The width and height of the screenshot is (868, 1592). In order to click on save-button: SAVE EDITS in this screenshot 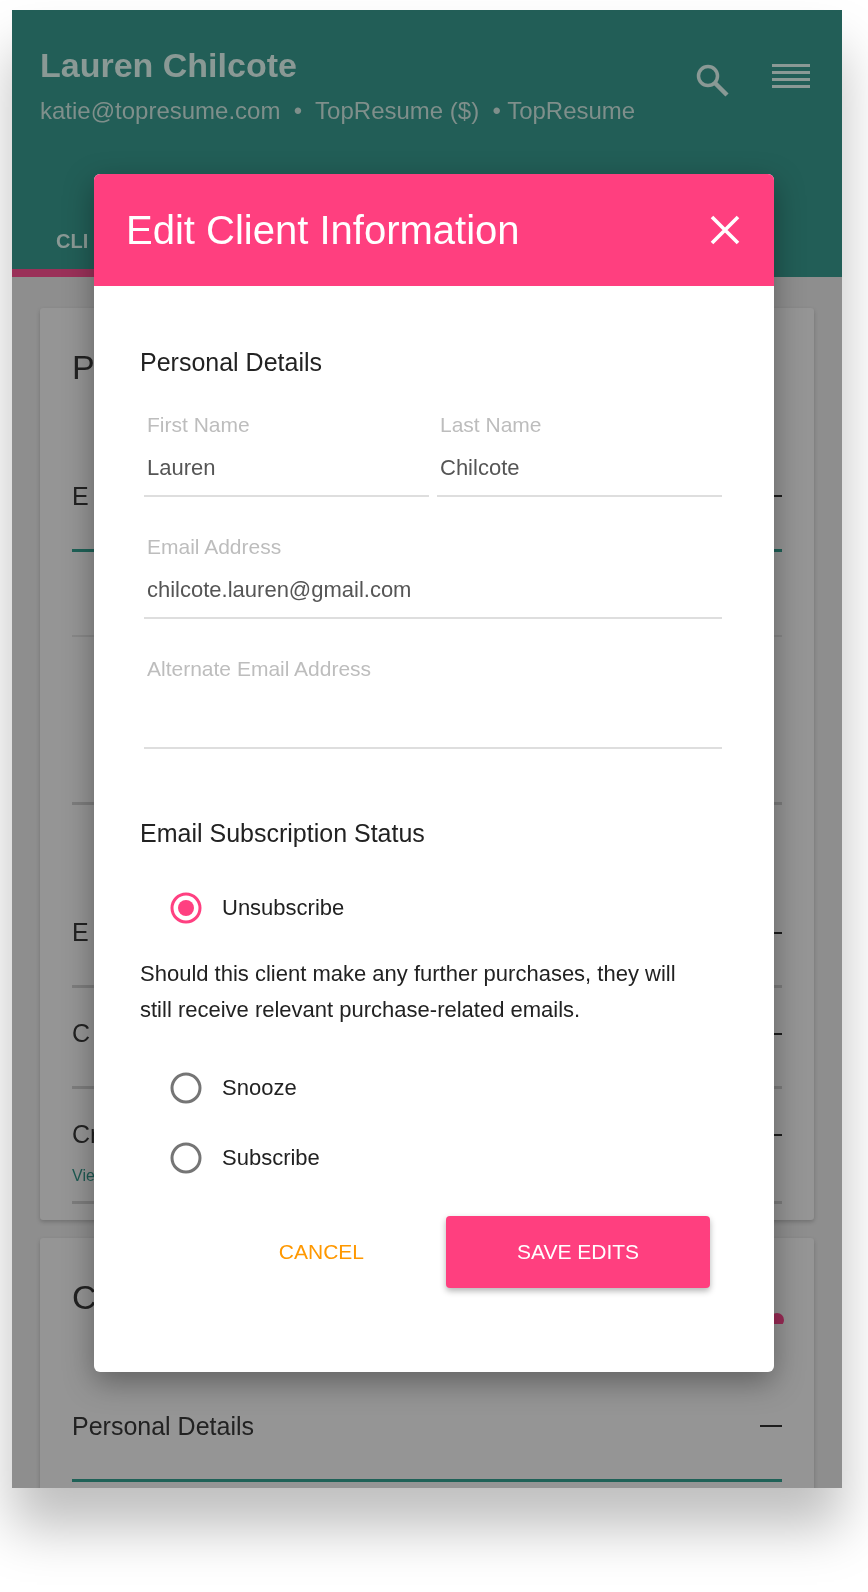, I will do `click(578, 1252)`.